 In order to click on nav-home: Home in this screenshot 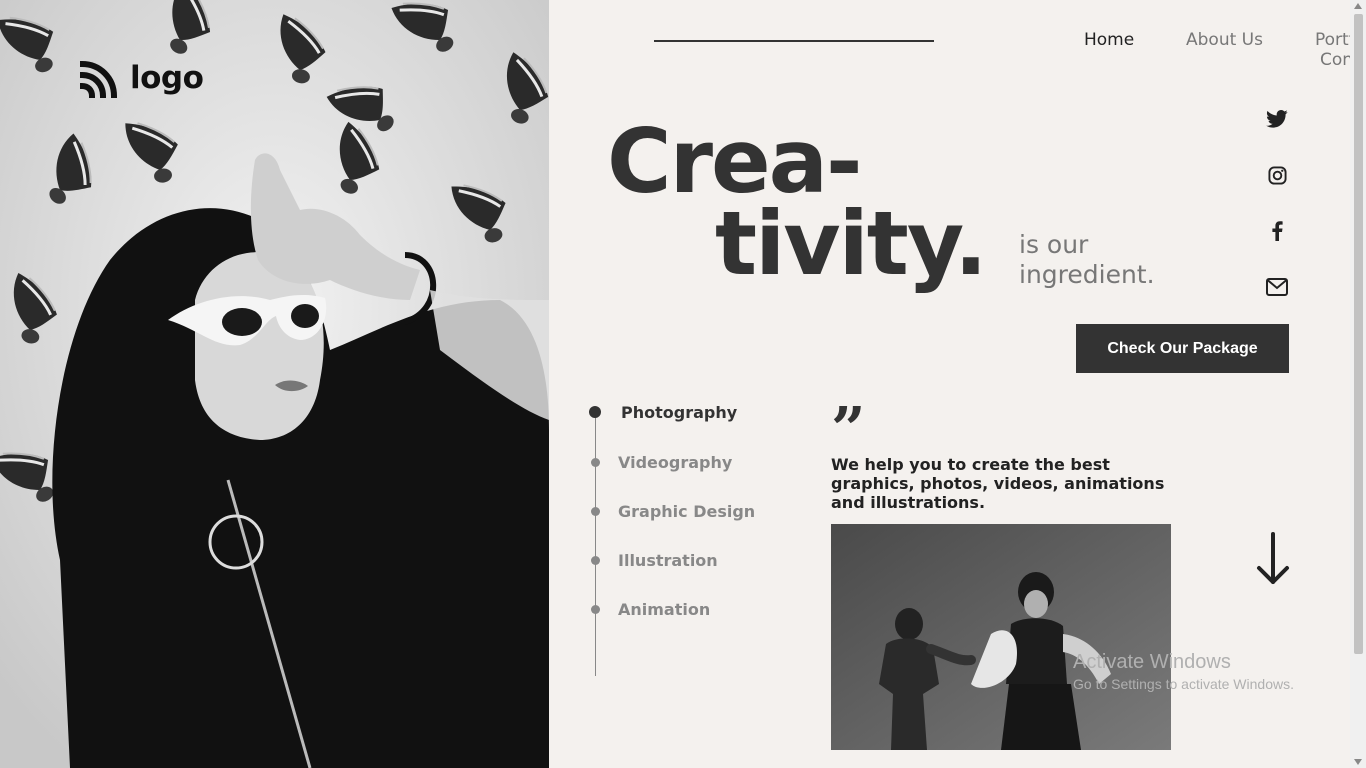, I will do `click(1109, 40)`.